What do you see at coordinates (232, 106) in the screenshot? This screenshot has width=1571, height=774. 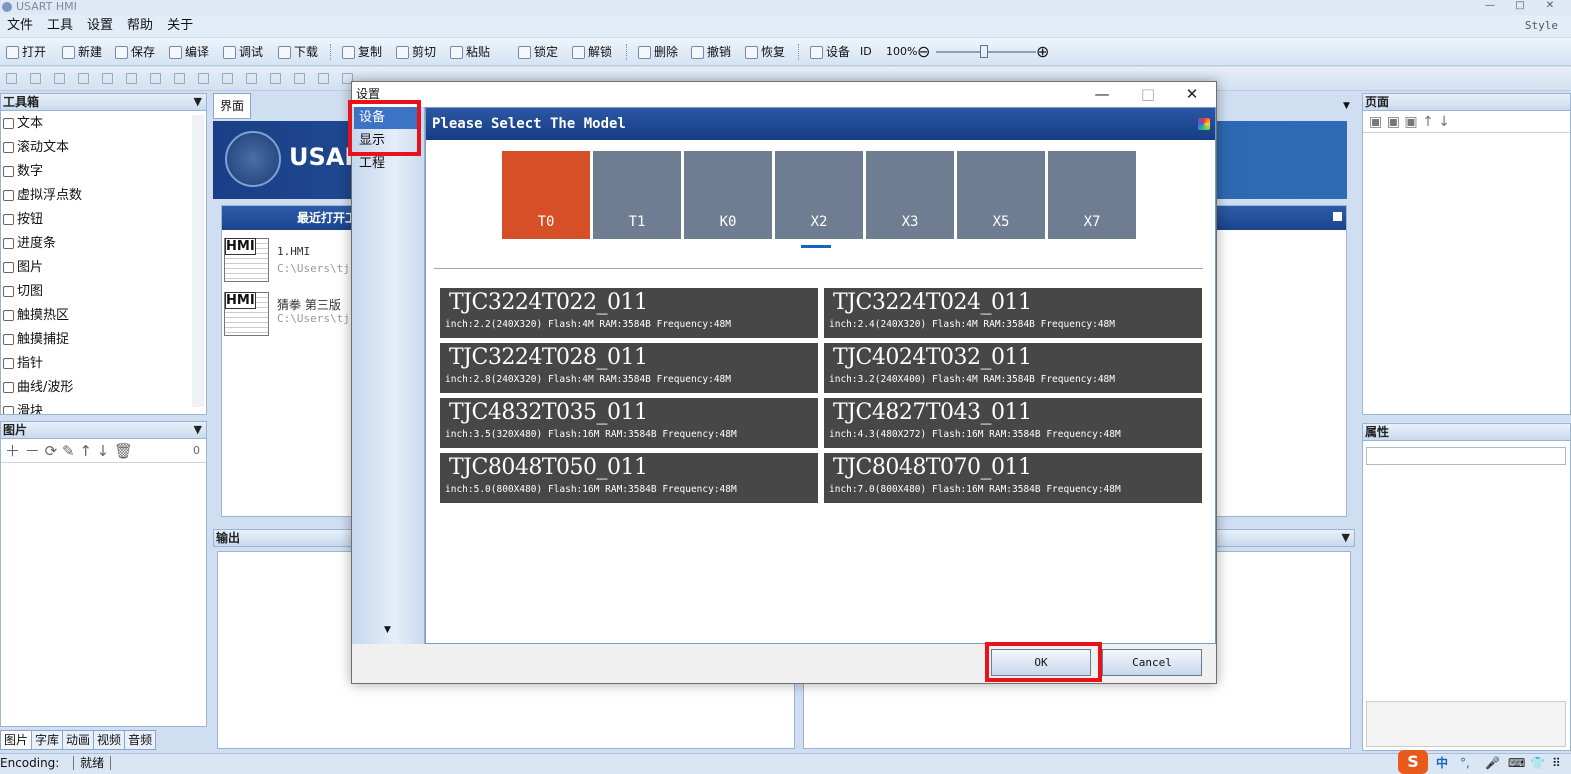 I see `tab-interface: 界面` at bounding box center [232, 106].